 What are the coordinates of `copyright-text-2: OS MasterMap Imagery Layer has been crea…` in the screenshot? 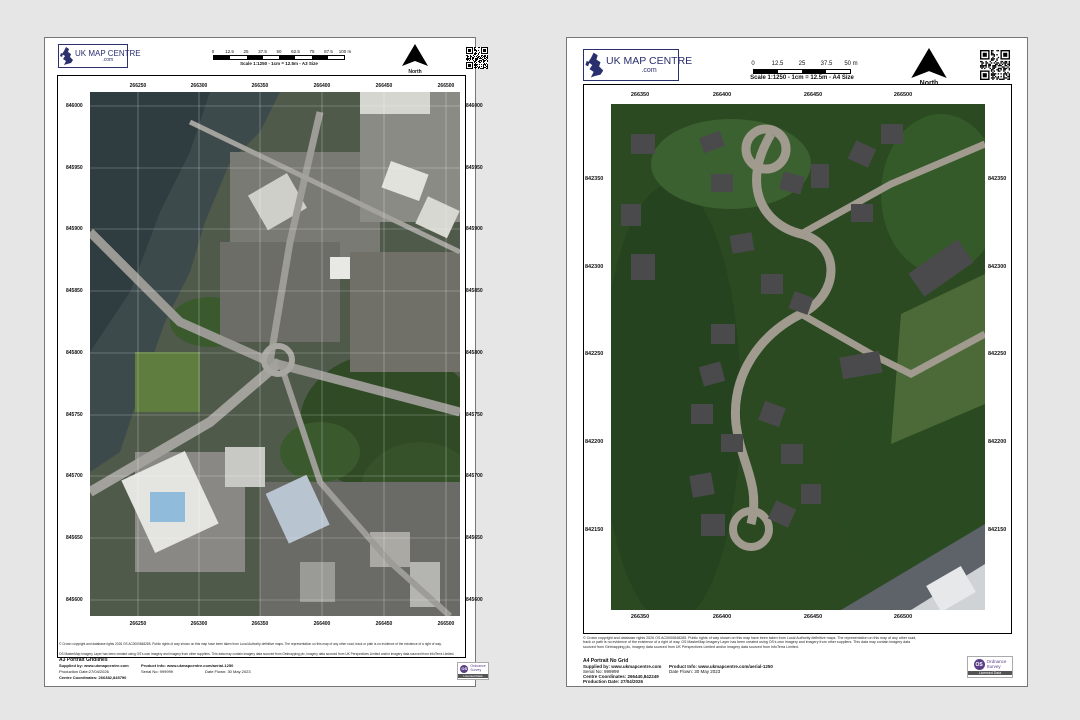 It's located at (257, 654).